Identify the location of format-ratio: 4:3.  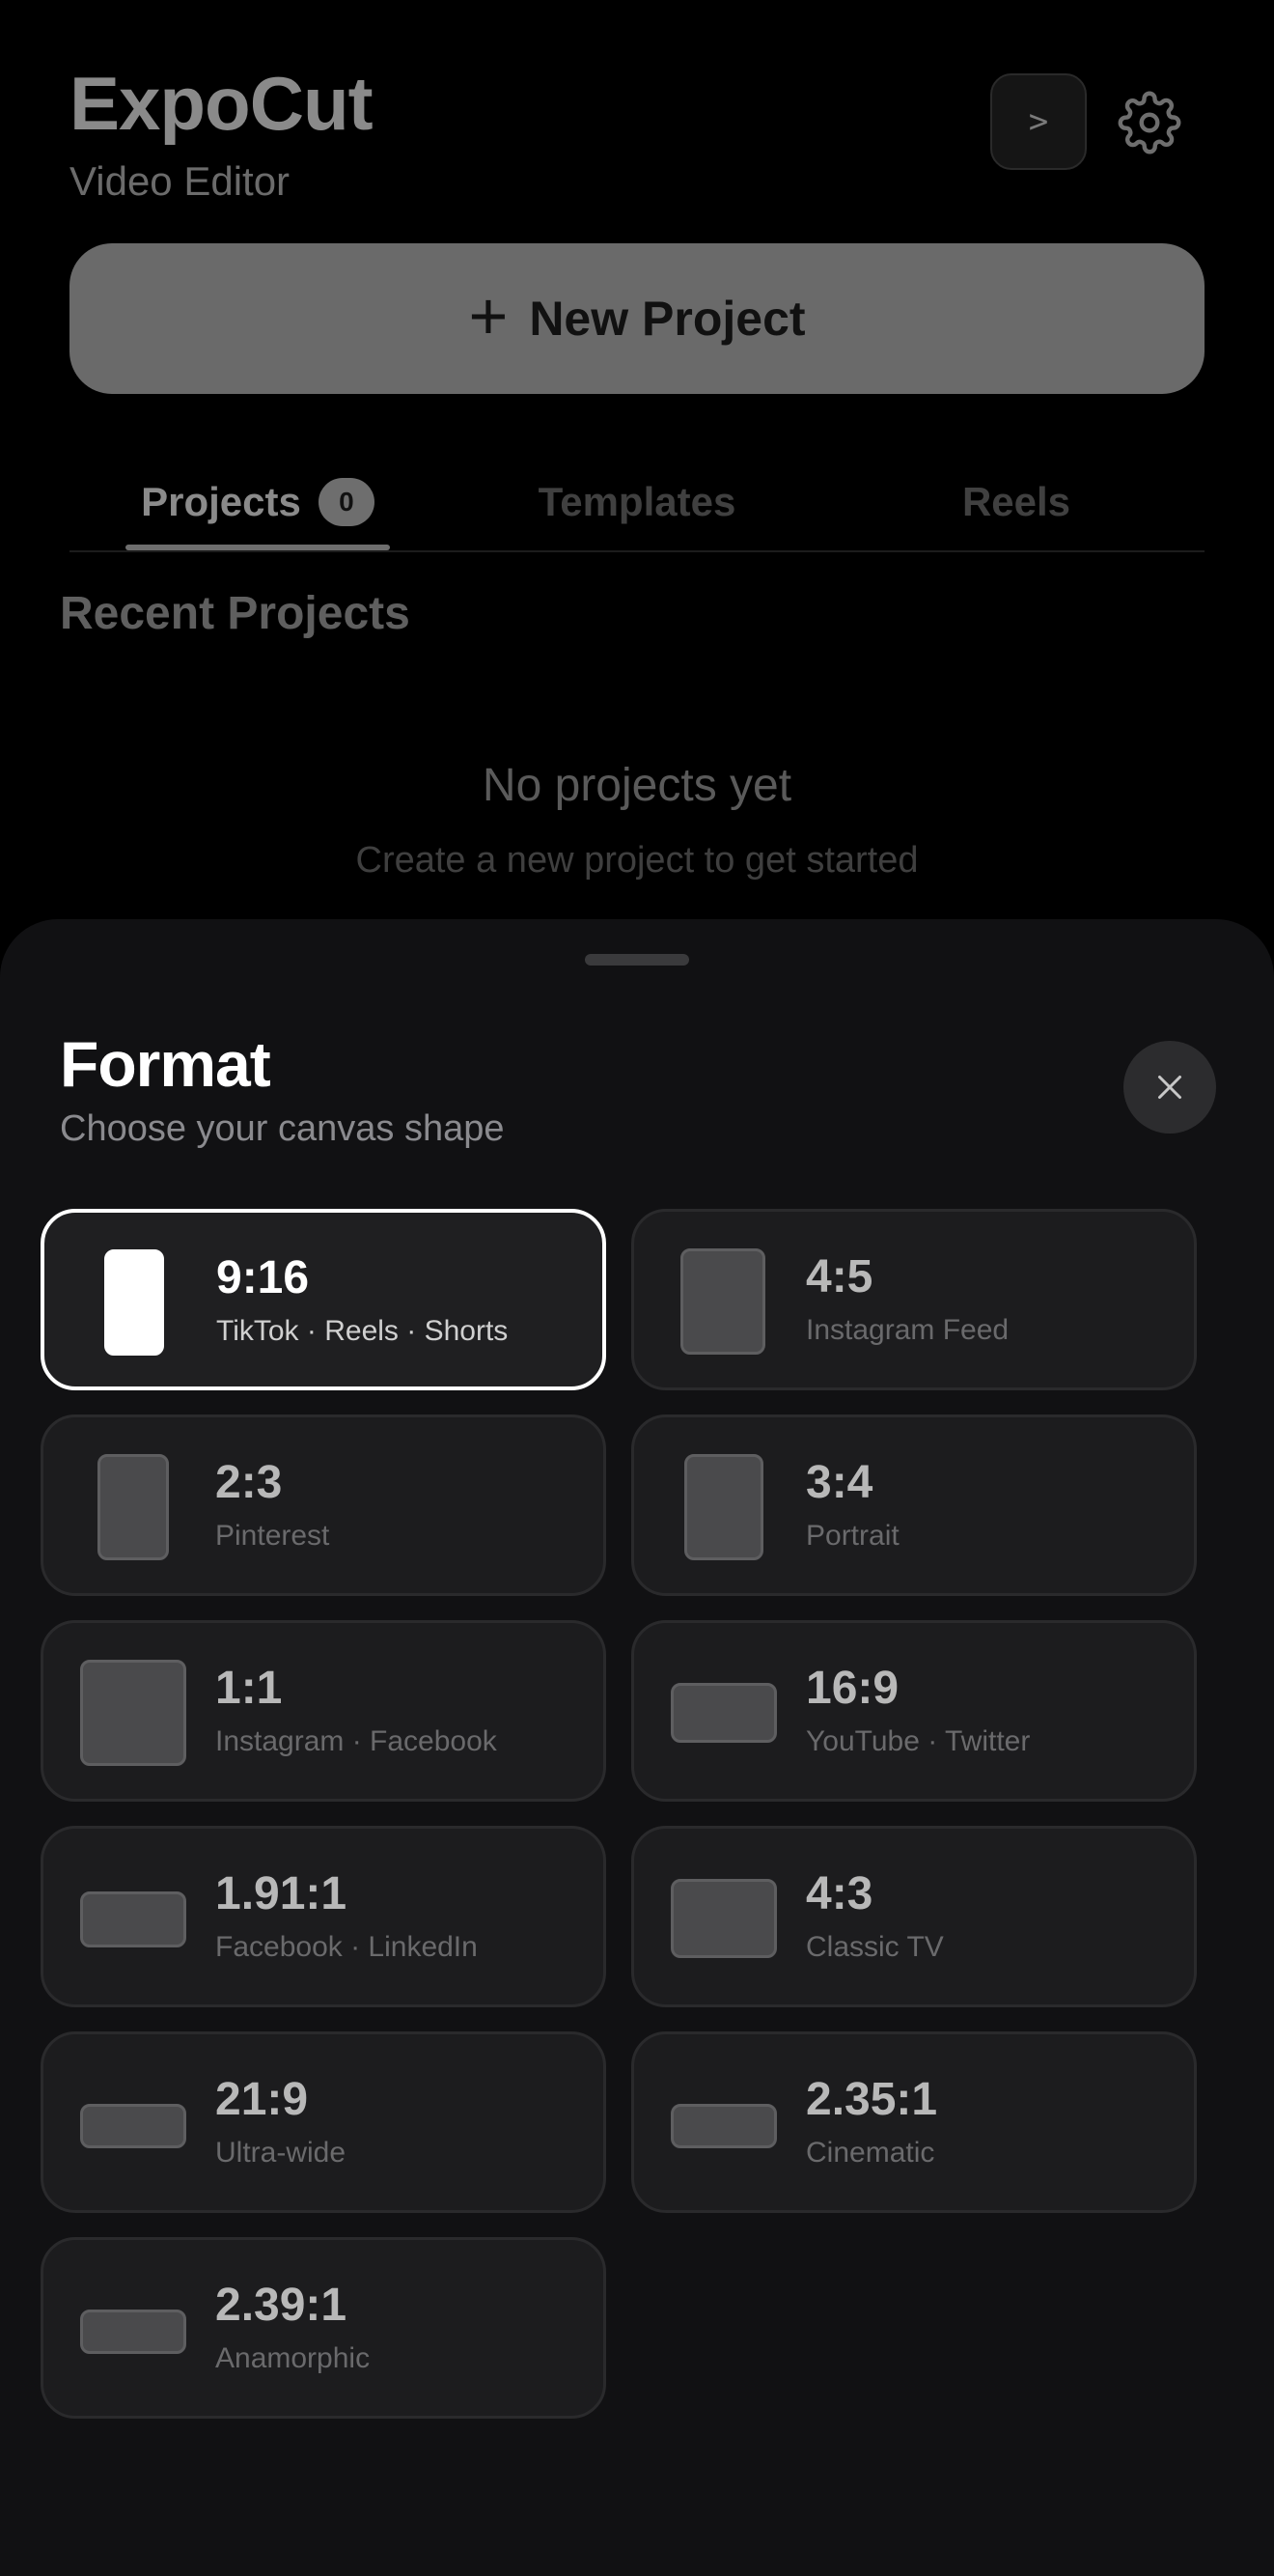
(839, 1894).